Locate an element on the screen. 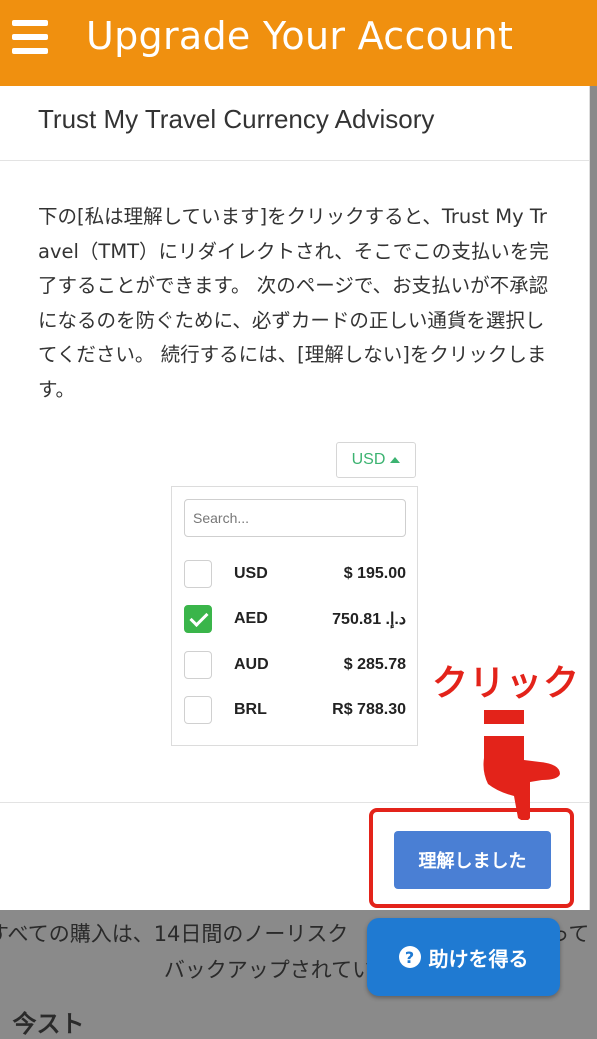 The image size is (597, 1039). page-title: Upgrade Your Account is located at coordinates (300, 36).